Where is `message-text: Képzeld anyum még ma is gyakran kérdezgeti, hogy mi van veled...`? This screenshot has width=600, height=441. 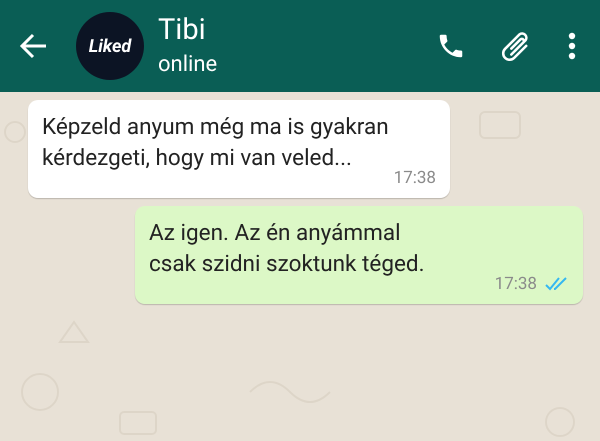 message-text: Képzeld anyum még ma is gyakran kérdezgeti, hogy mi van veled... is located at coordinates (216, 143).